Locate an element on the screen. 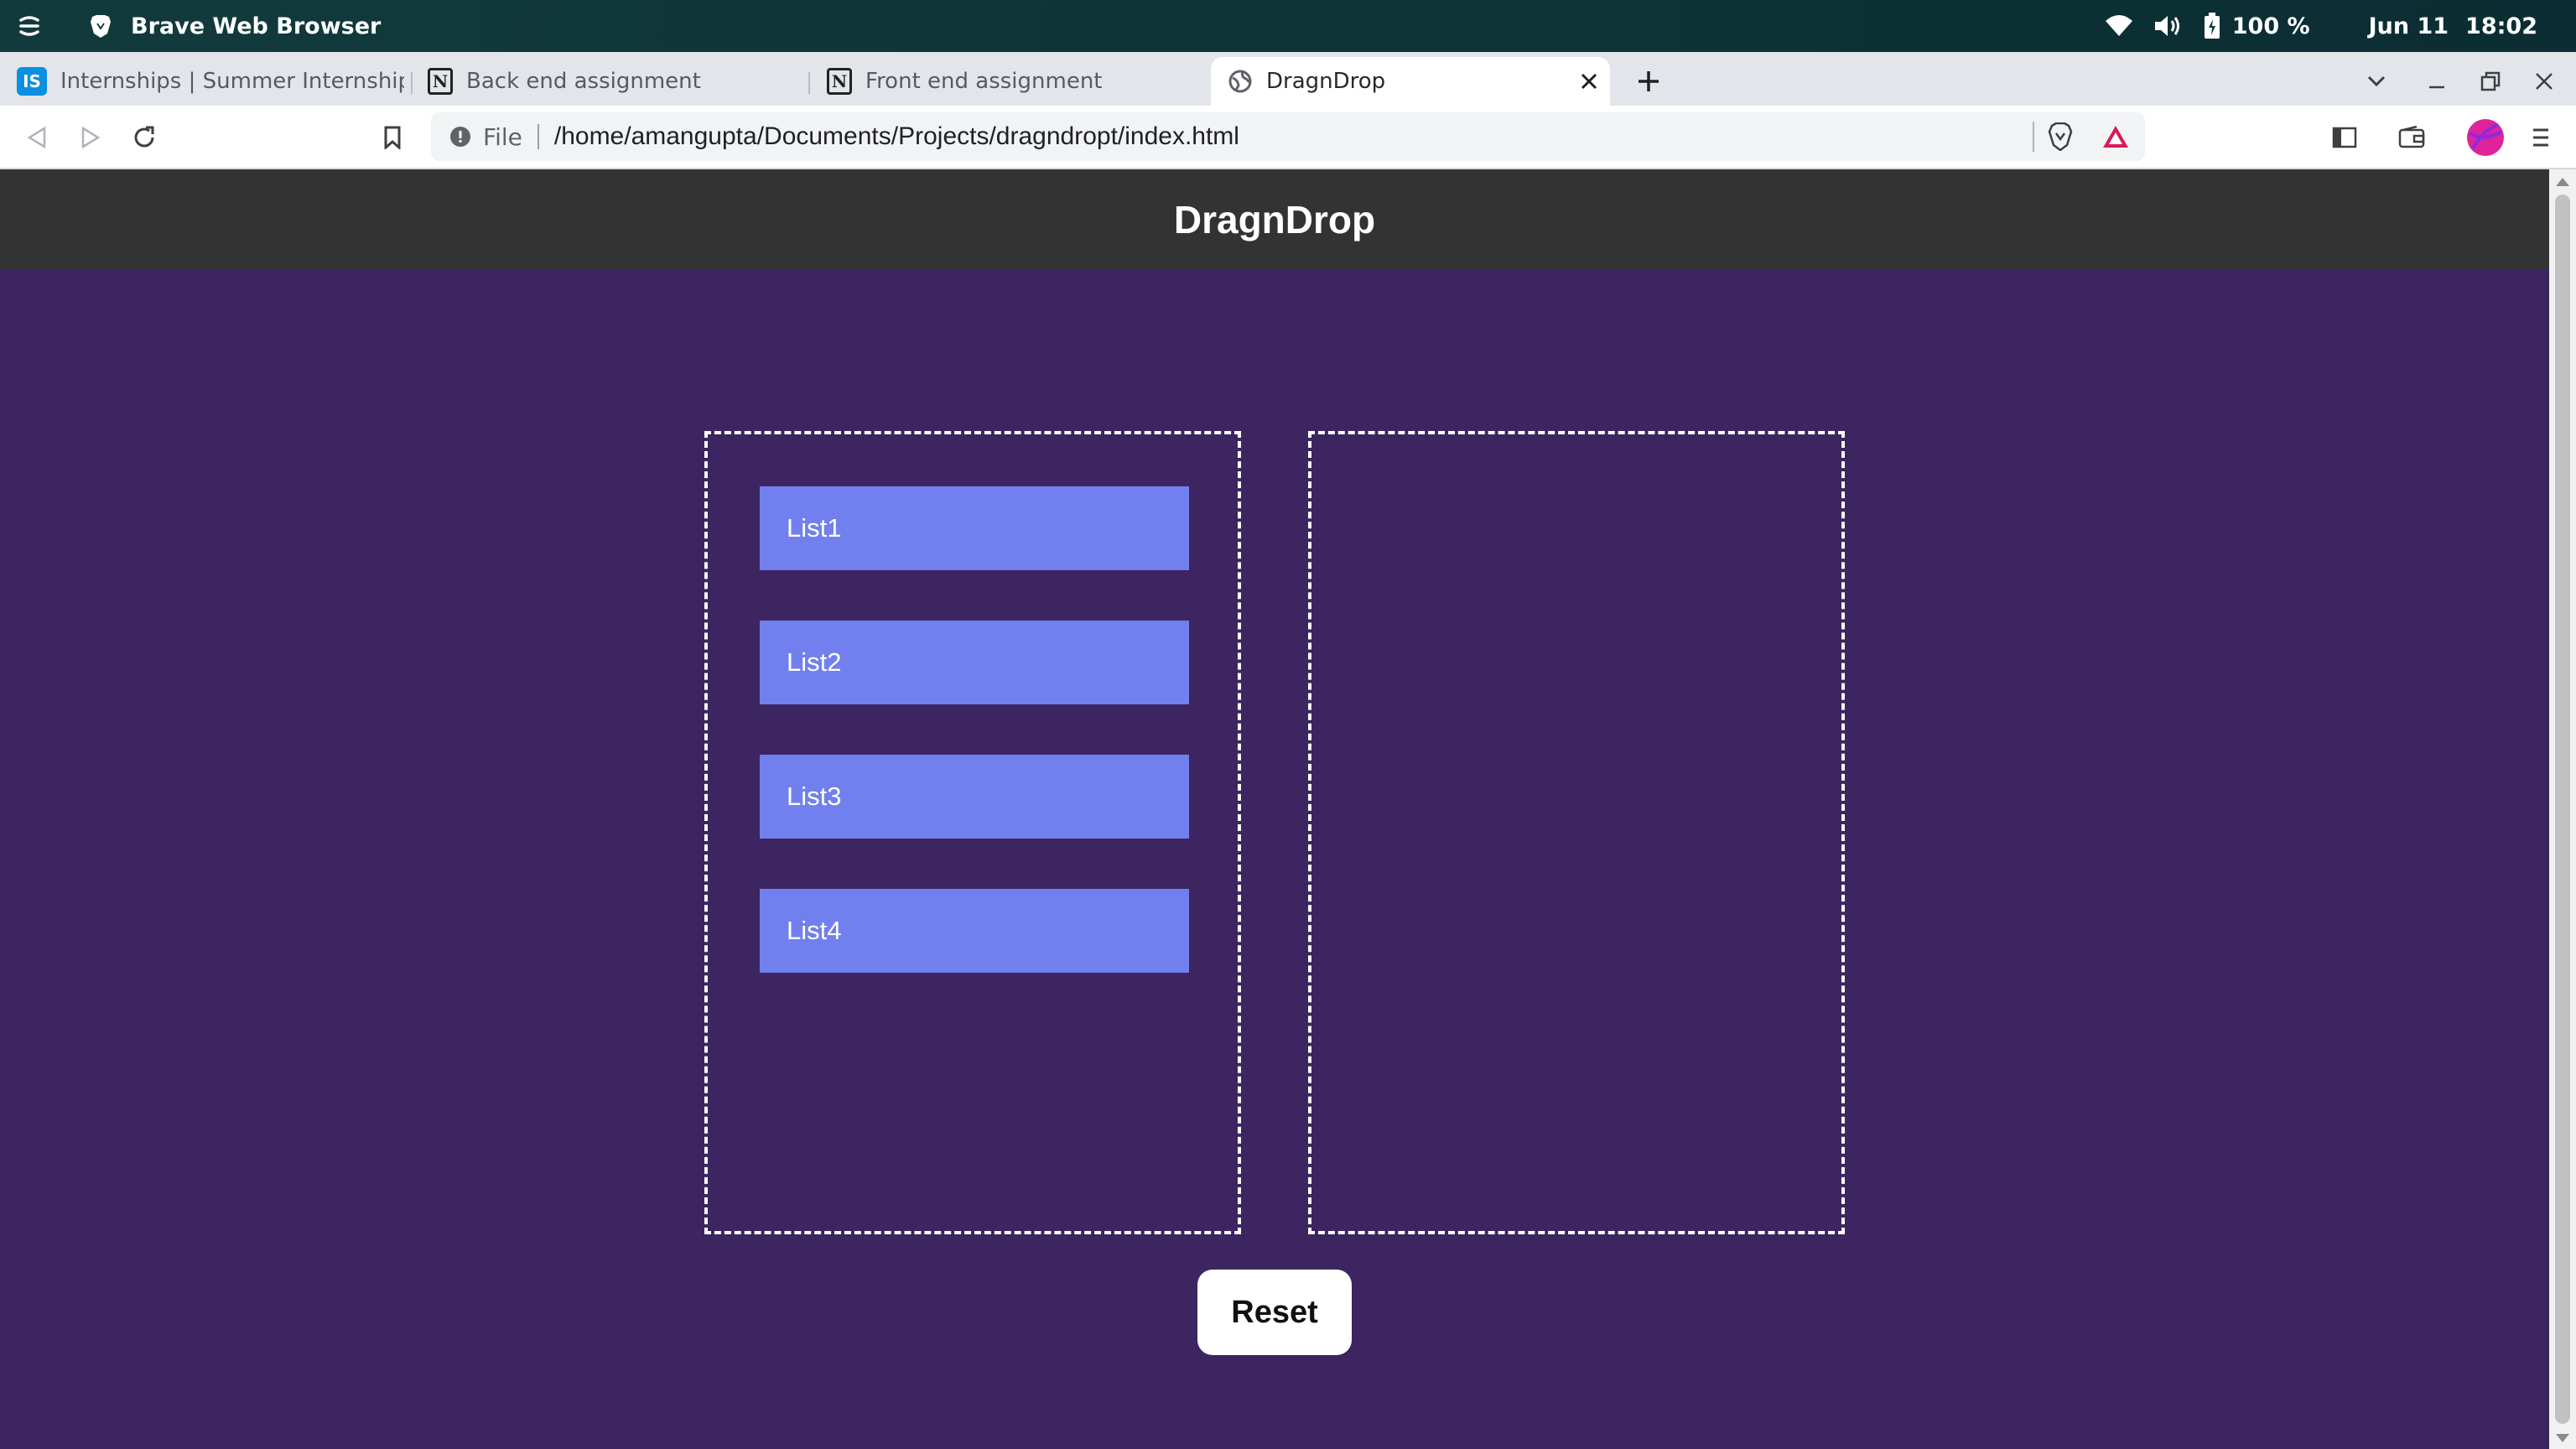 Image resolution: width=2576 pixels, height=1449 pixels. new-tab-button is located at coordinates (1648, 81).